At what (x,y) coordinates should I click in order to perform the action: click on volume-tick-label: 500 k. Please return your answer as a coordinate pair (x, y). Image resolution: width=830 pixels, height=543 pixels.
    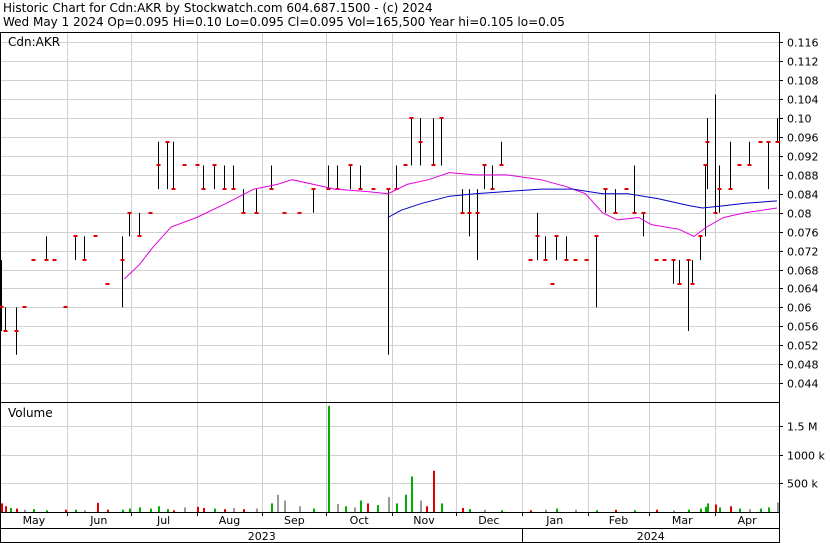
    Looking at the image, I should click on (802, 484).